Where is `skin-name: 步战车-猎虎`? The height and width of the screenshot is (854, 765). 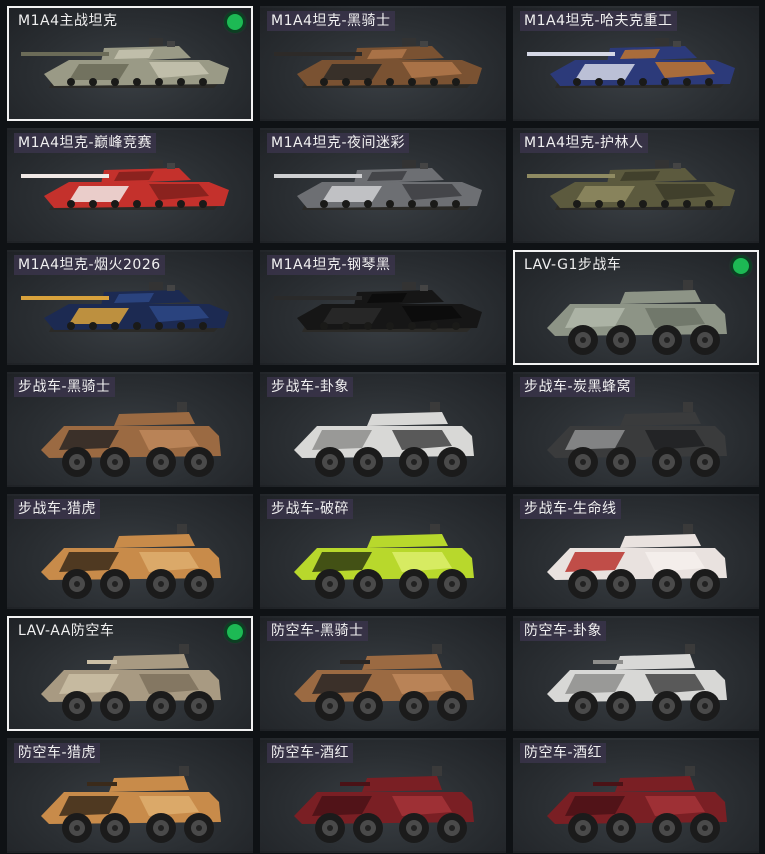 skin-name: 步战车-猎虎 is located at coordinates (57, 509).